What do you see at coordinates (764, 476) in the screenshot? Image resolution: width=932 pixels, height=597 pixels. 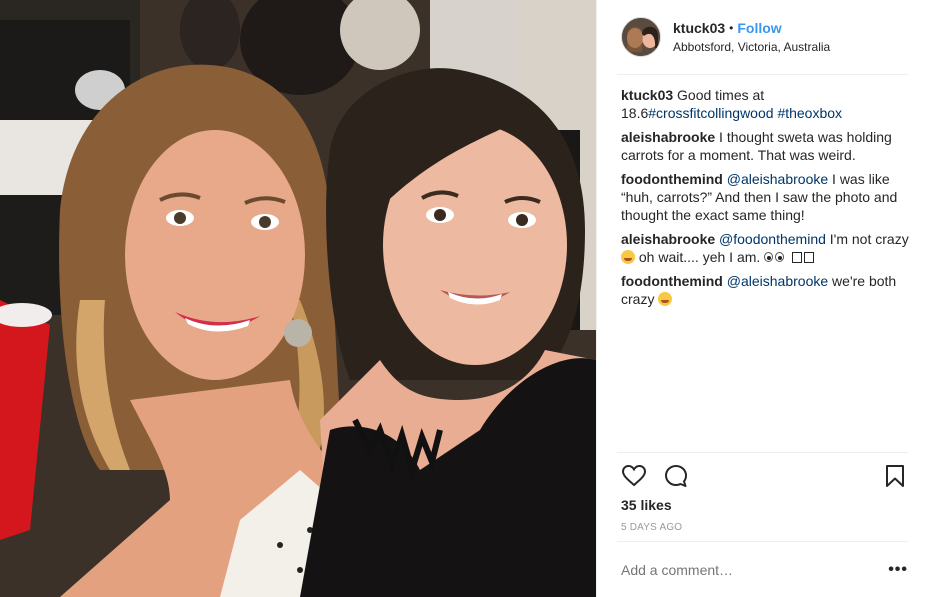 I see `action-bar` at bounding box center [764, 476].